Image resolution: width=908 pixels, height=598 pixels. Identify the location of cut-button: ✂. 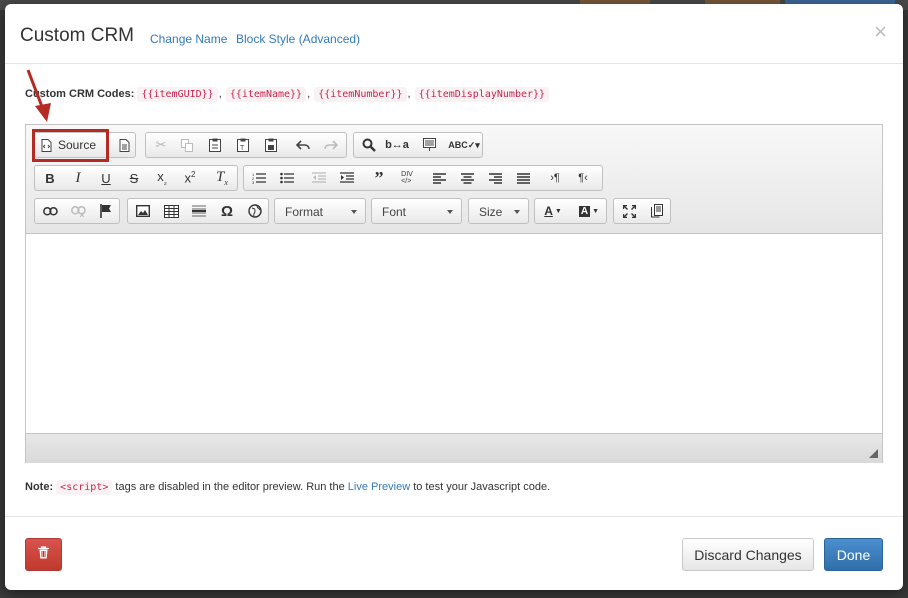
(161, 145).